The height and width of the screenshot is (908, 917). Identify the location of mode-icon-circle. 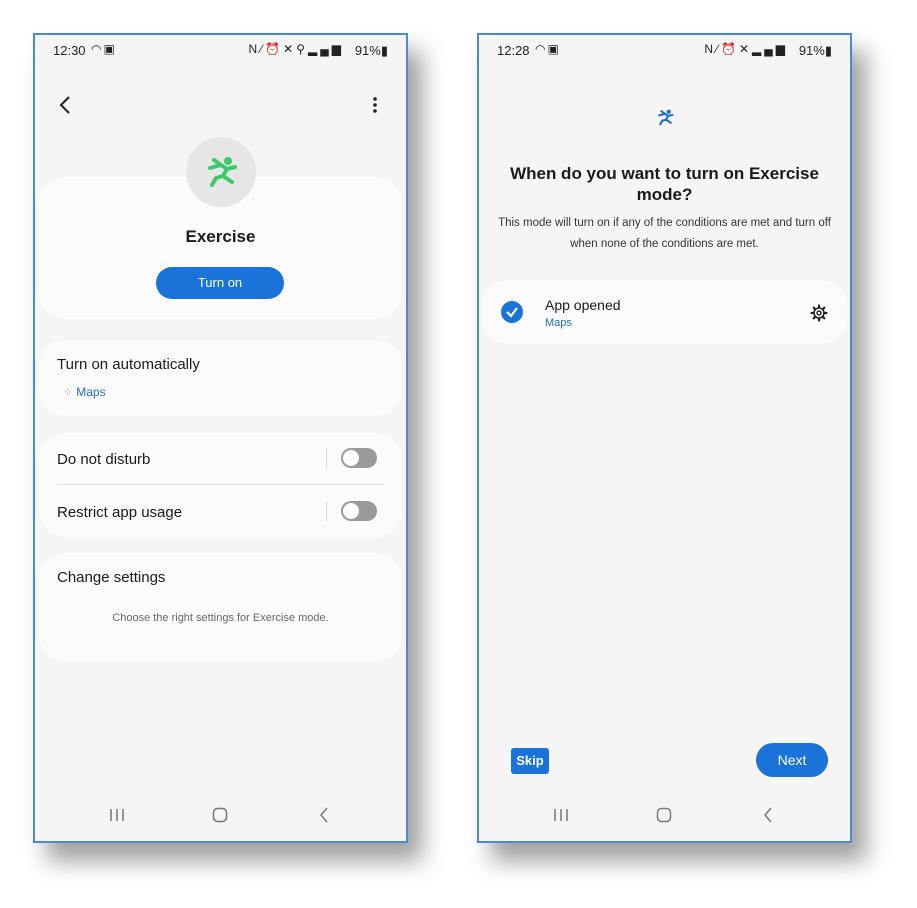
(221, 172).